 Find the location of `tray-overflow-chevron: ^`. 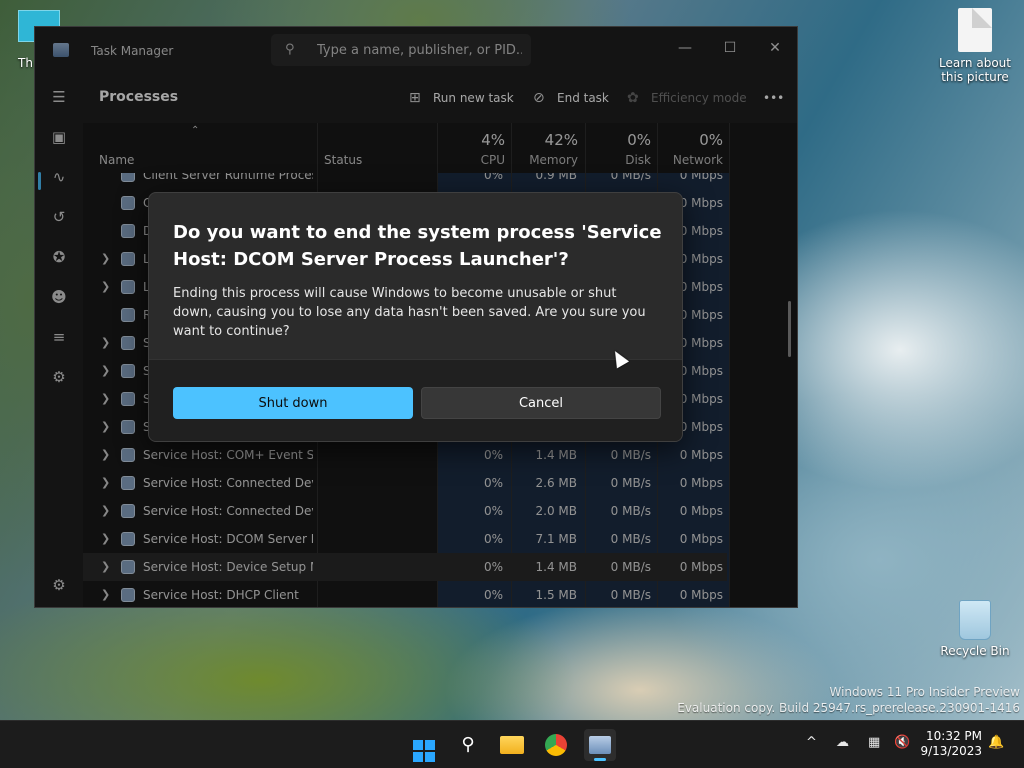

tray-overflow-chevron: ^ is located at coordinates (811, 742).